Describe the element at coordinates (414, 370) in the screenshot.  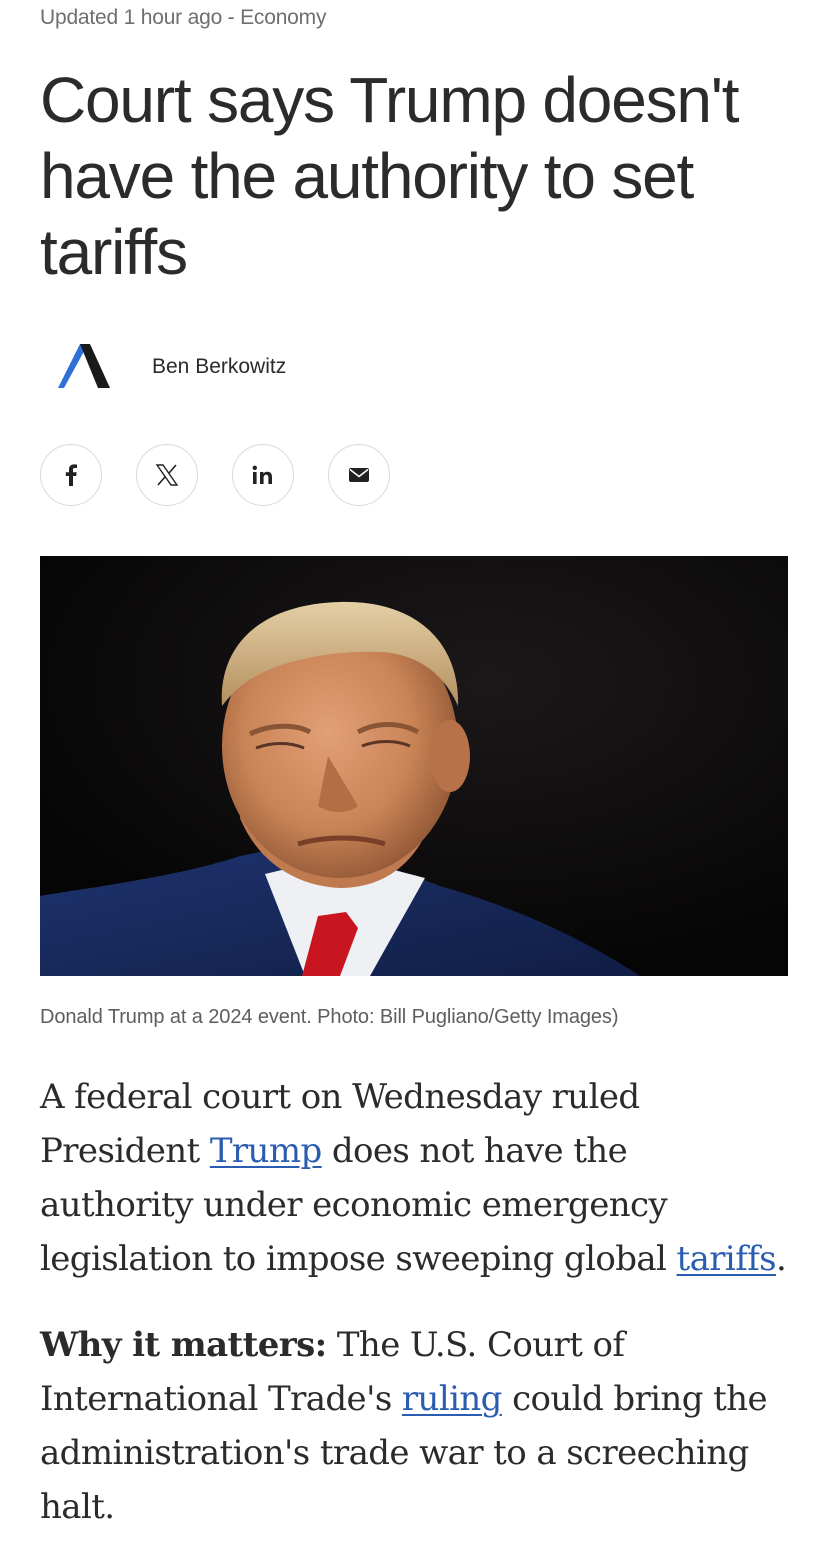
I see `byline: Ben Berkowitz` at that location.